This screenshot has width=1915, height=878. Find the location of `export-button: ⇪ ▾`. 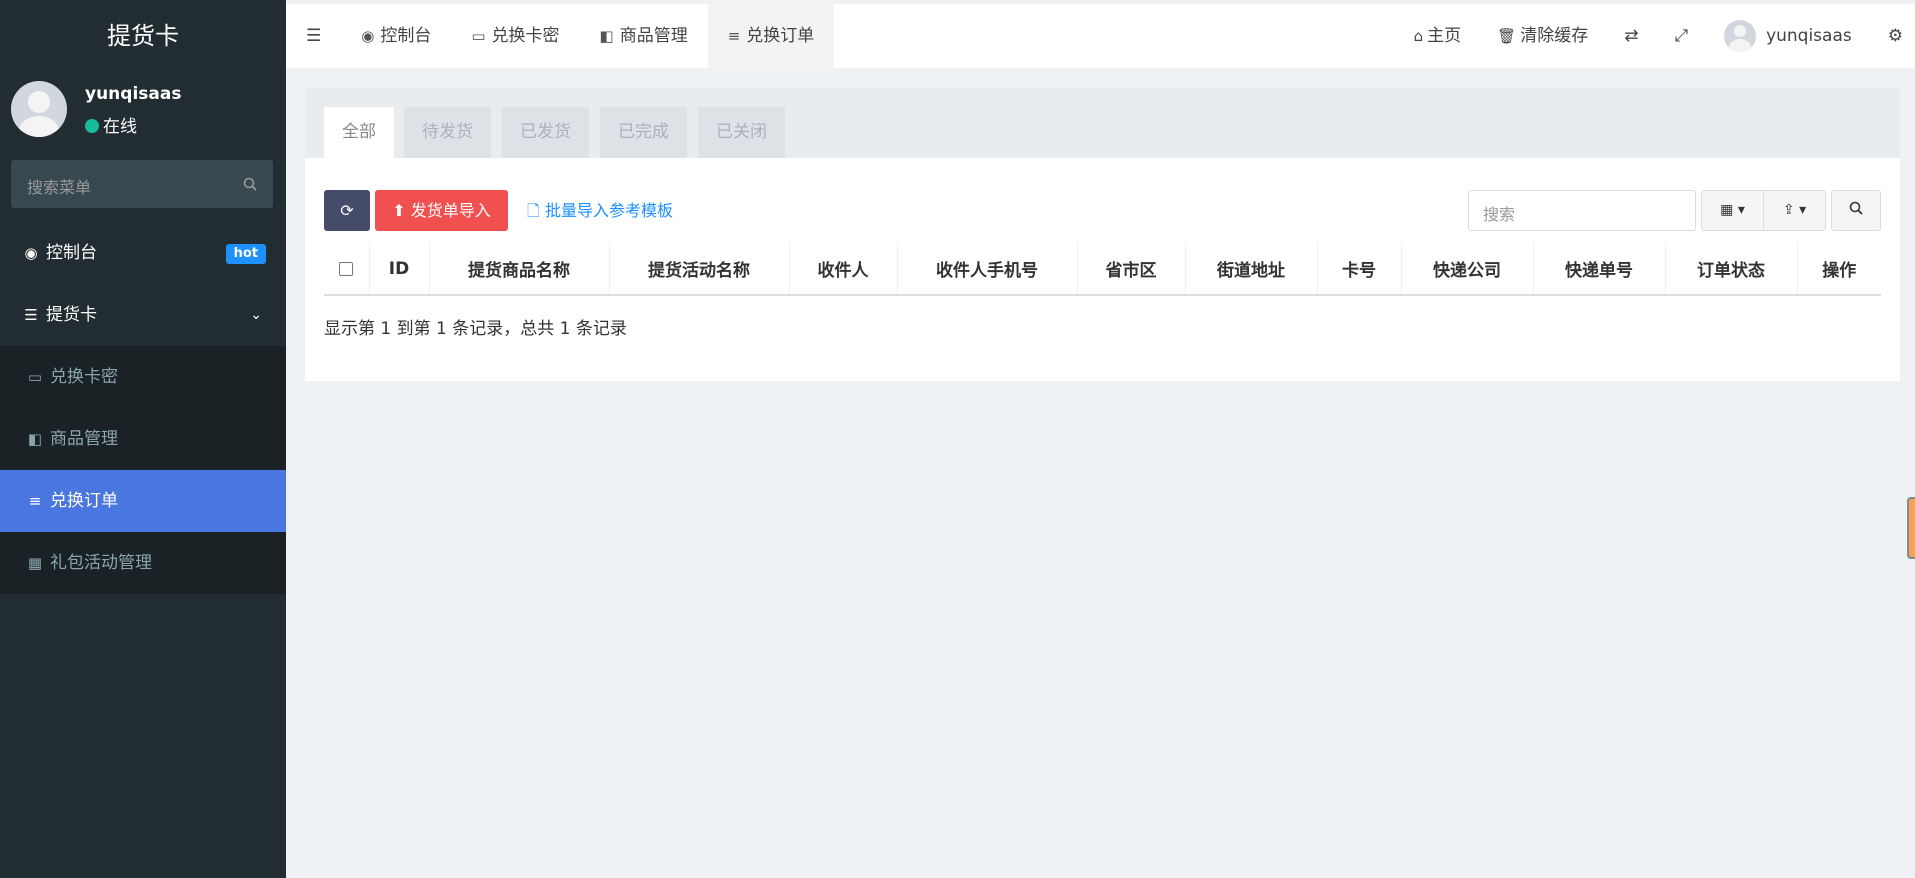

export-button: ⇪ ▾ is located at coordinates (1794, 210).